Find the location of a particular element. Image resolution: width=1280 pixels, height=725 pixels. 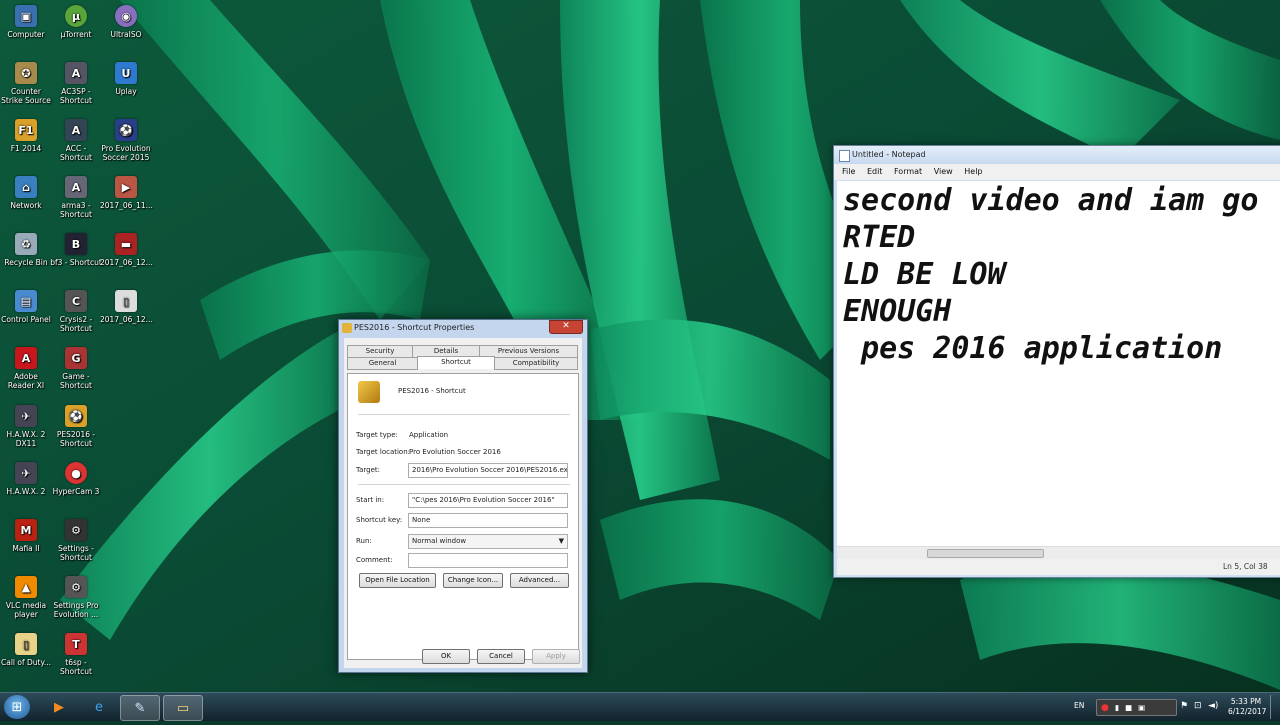

game-shortcut-icon: G Game - Shortcut is located at coordinates (76, 366).